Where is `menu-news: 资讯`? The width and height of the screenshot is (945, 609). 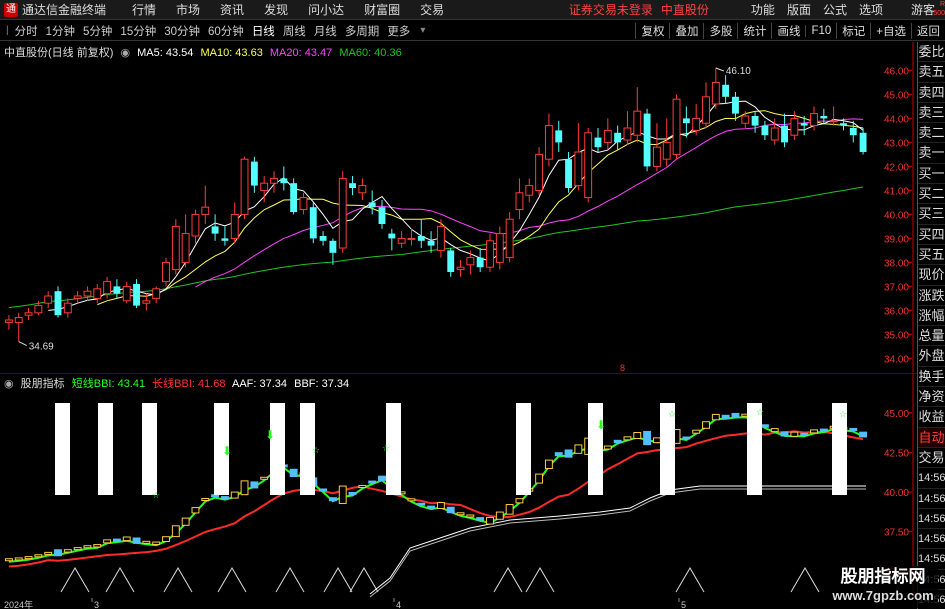
menu-news: 资讯 is located at coordinates (232, 9).